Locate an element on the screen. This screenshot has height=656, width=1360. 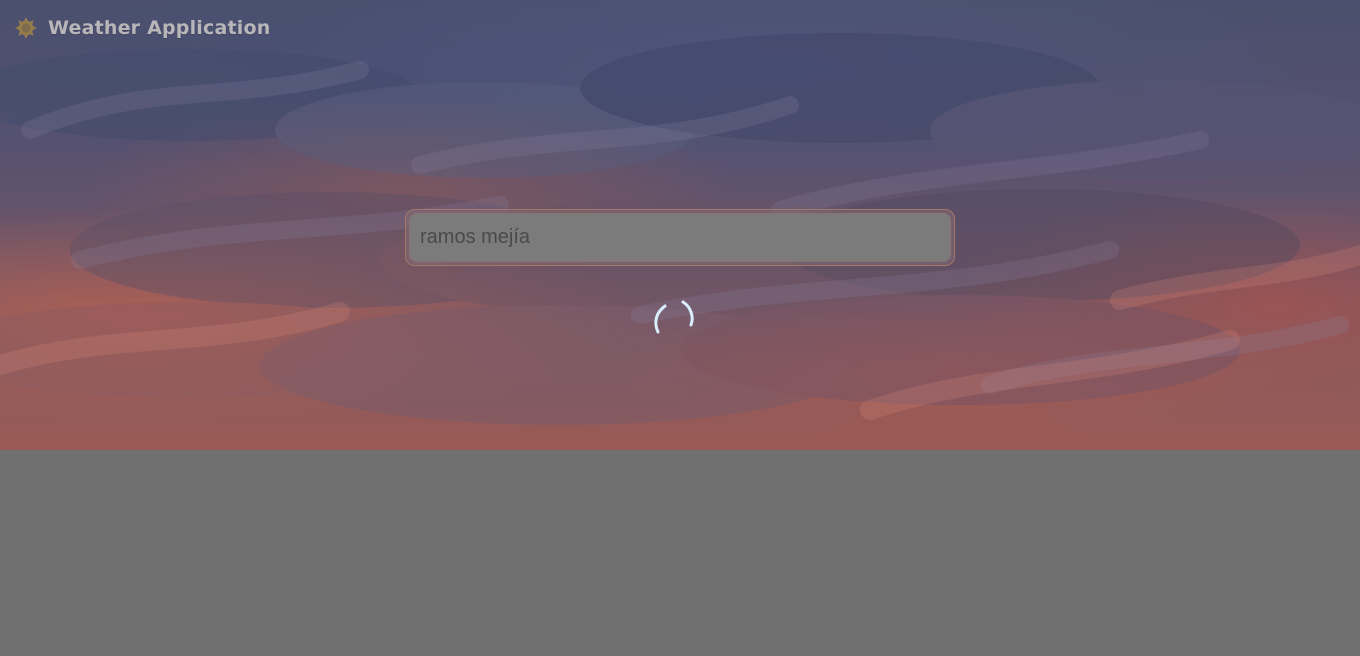
loading-spinner-icon is located at coordinates (672, 319).